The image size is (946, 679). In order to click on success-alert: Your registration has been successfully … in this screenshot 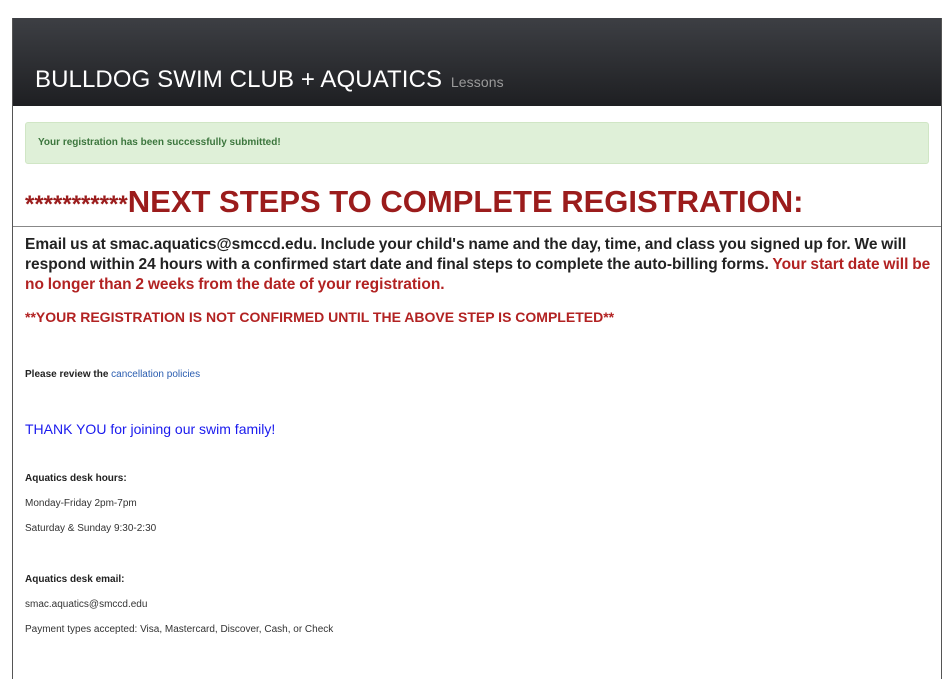, I will do `click(477, 143)`.